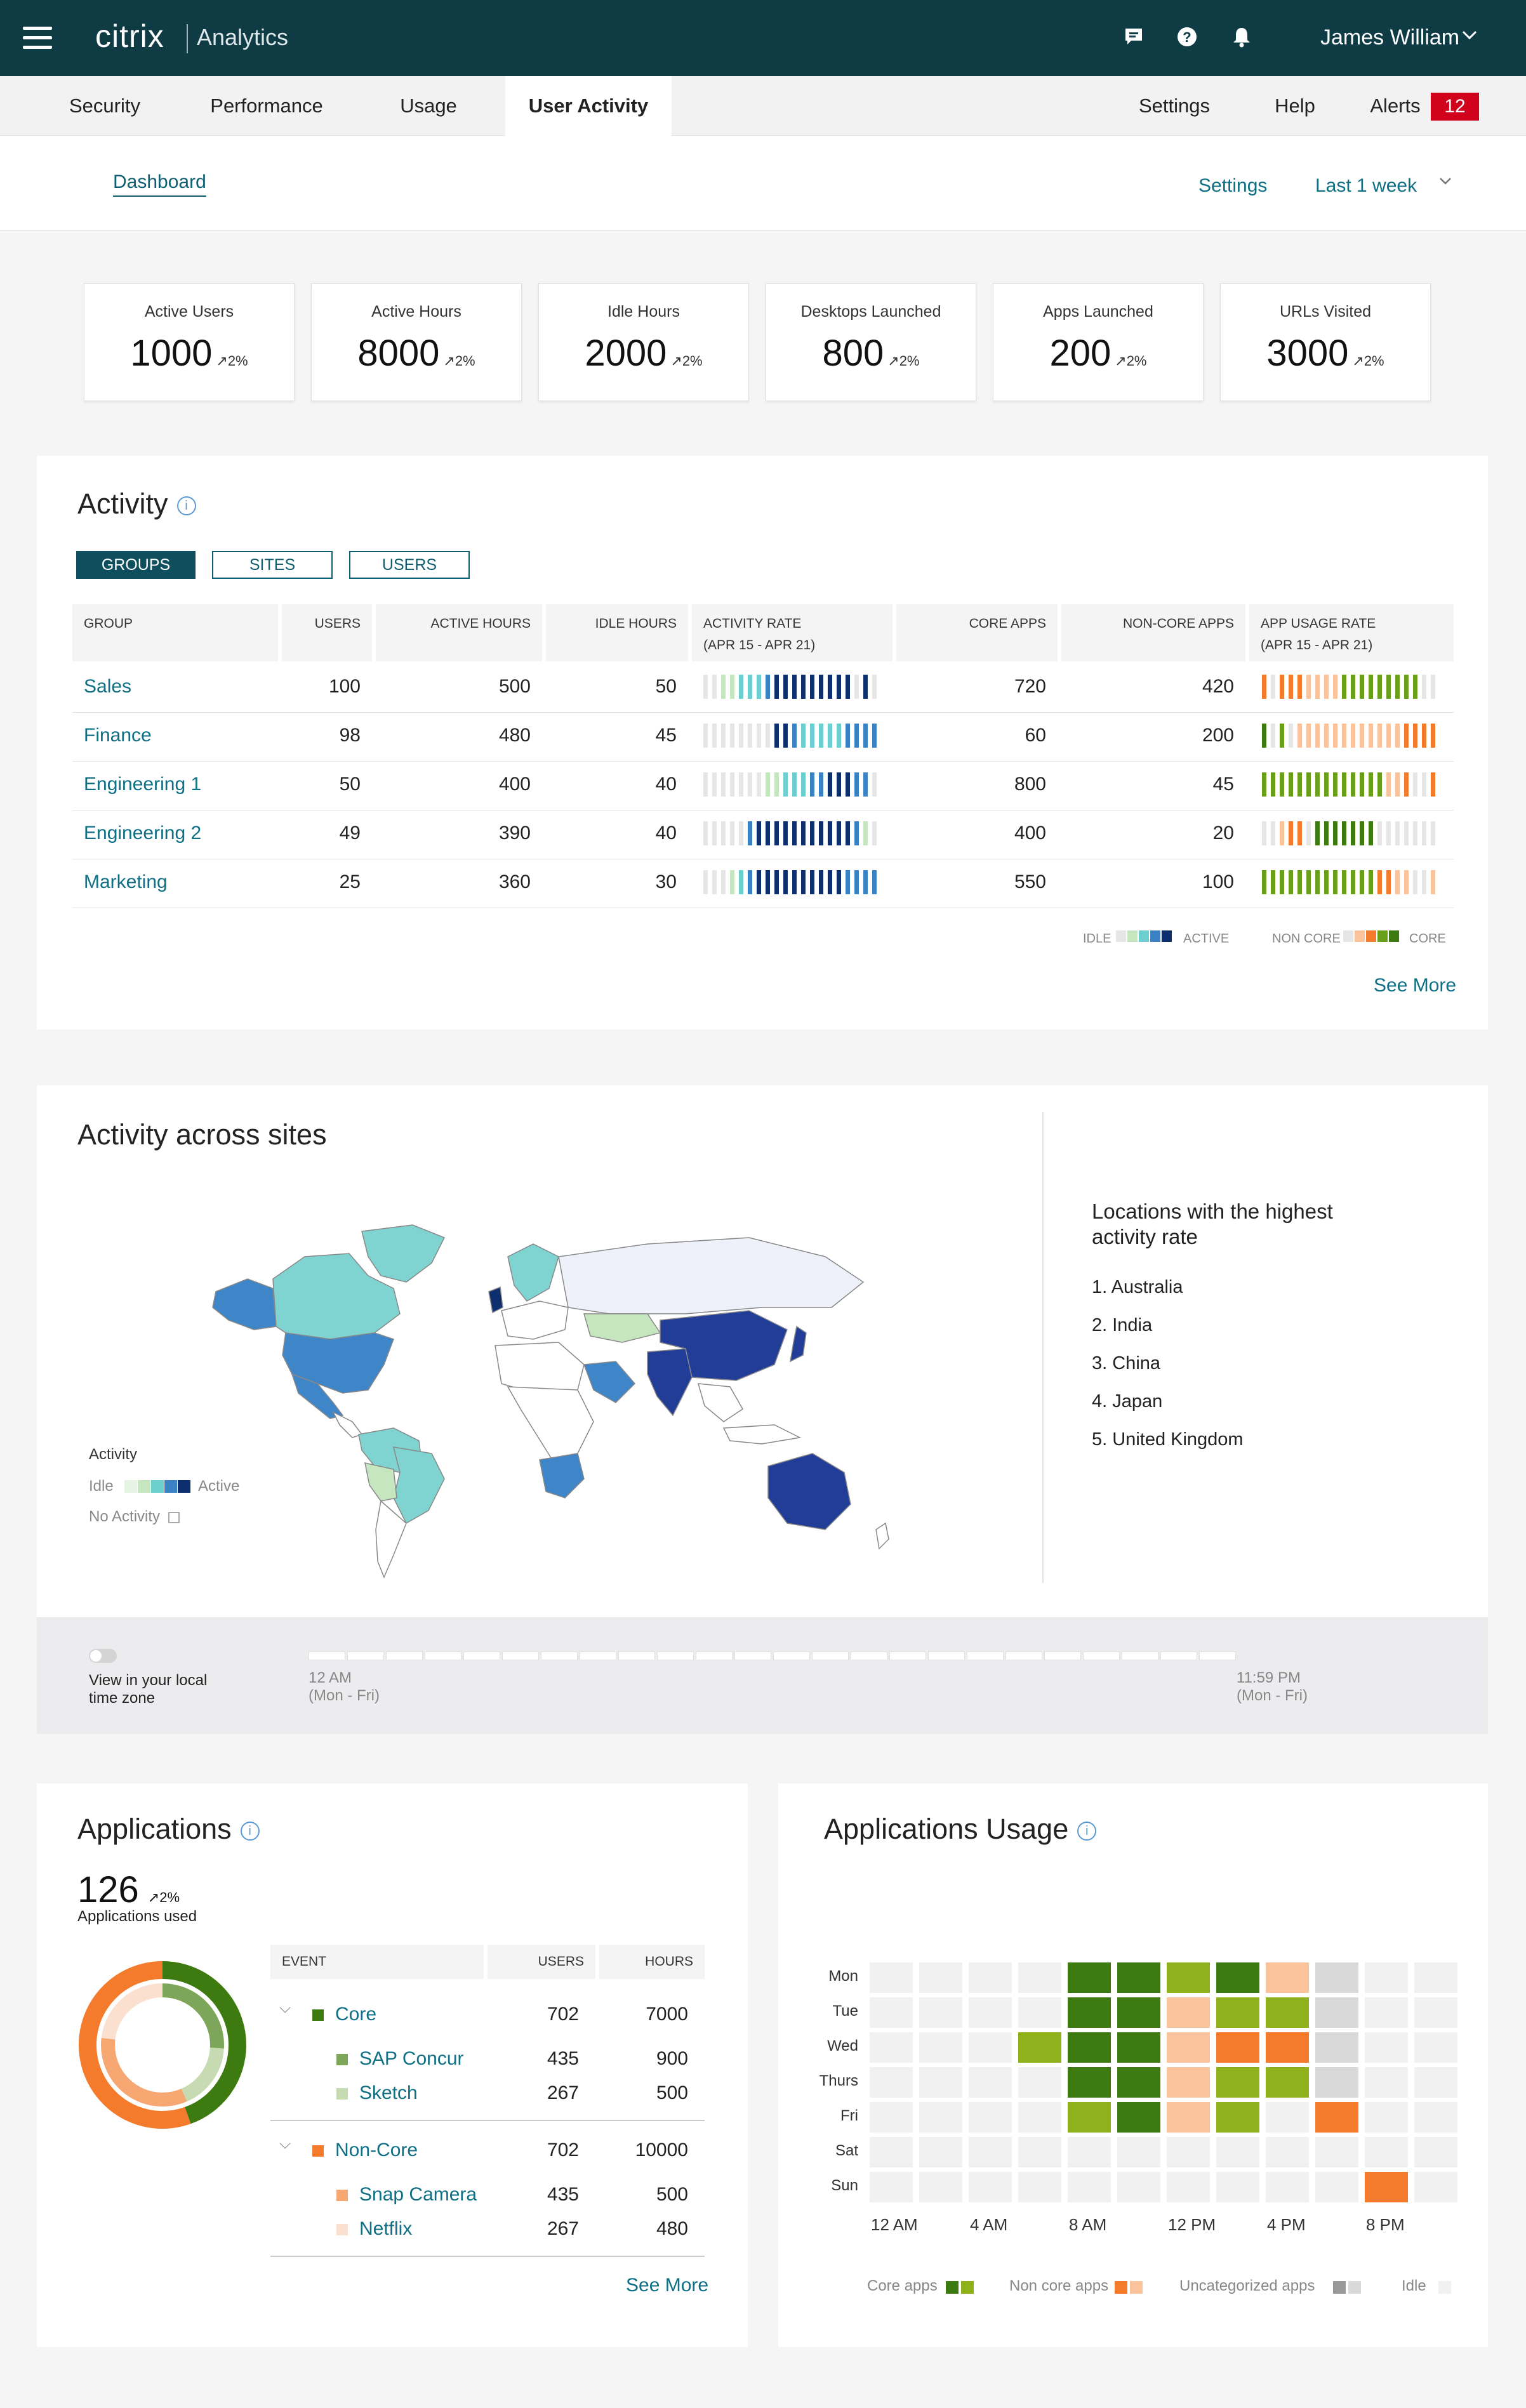 The image size is (1526, 2408). What do you see at coordinates (118, 736) in the screenshot?
I see `group-name-link: Finance` at bounding box center [118, 736].